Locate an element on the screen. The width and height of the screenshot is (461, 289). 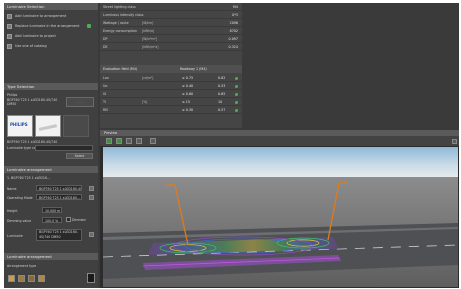
row-key: DE is located at coordinates (105, 47).